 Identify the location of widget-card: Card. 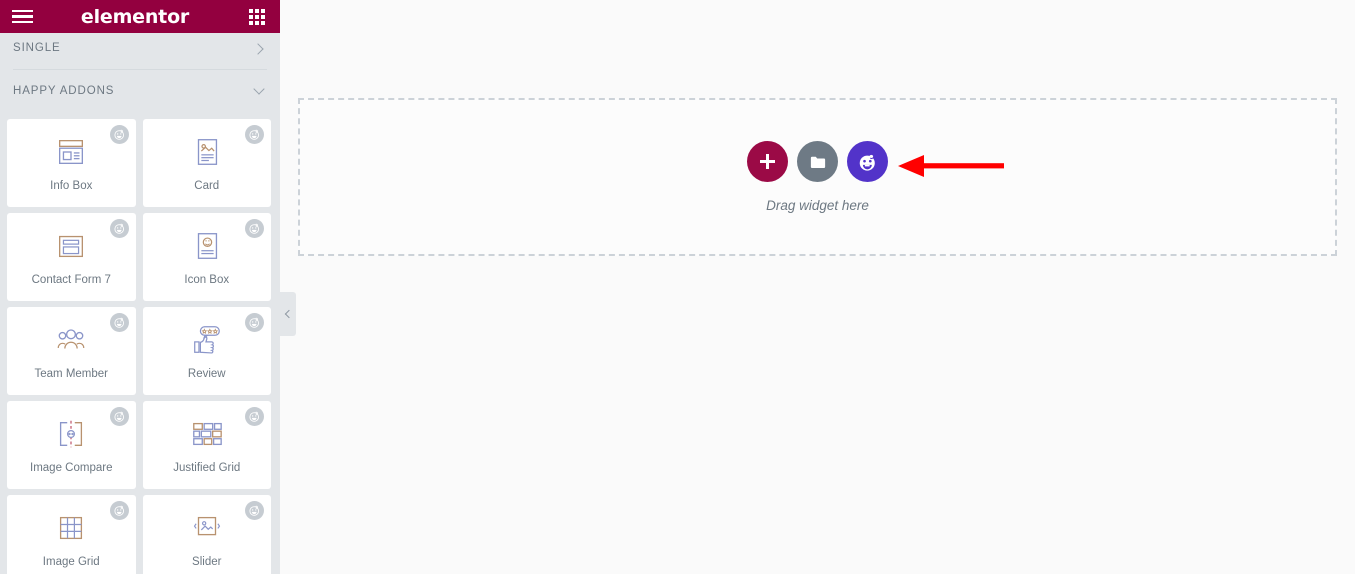
(206, 163).